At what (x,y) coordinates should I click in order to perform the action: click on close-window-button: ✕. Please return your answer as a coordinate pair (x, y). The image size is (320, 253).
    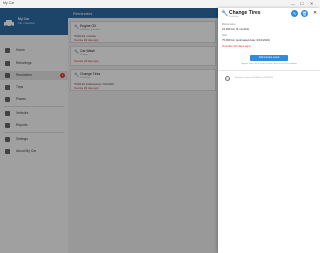
    Looking at the image, I should click on (311, 3).